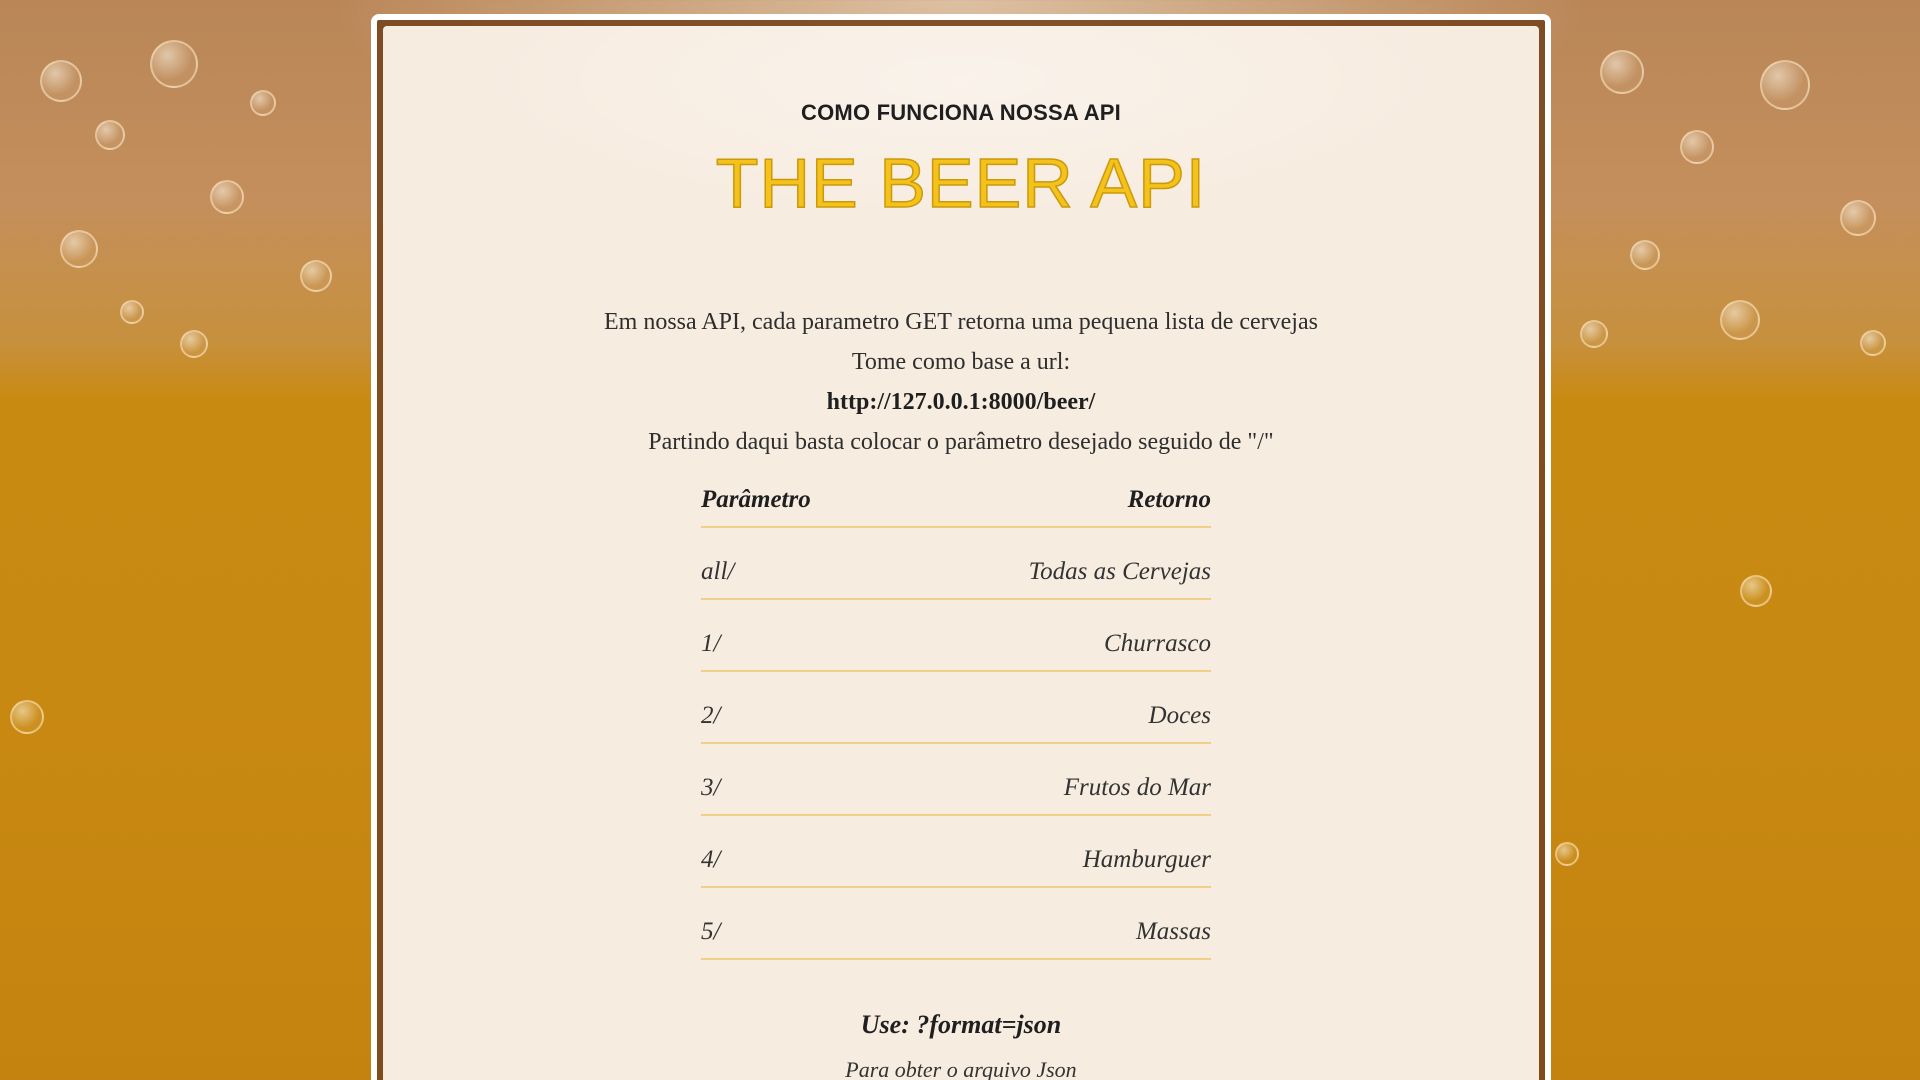 The height and width of the screenshot is (1080, 1920). What do you see at coordinates (961, 402) in the screenshot?
I see `base-url: http://127.0.0.1:8000/beer/` at bounding box center [961, 402].